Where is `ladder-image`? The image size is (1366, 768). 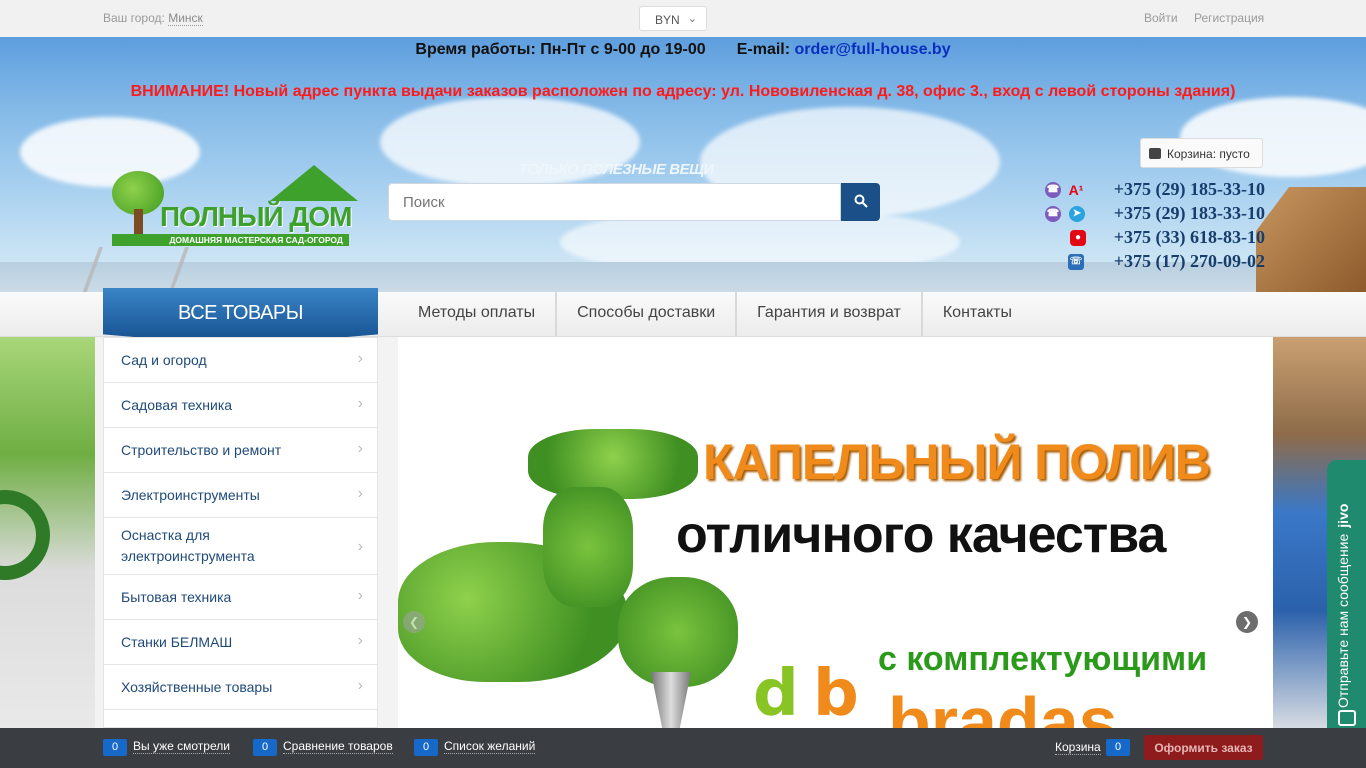 ladder-image is located at coordinates (135, 269).